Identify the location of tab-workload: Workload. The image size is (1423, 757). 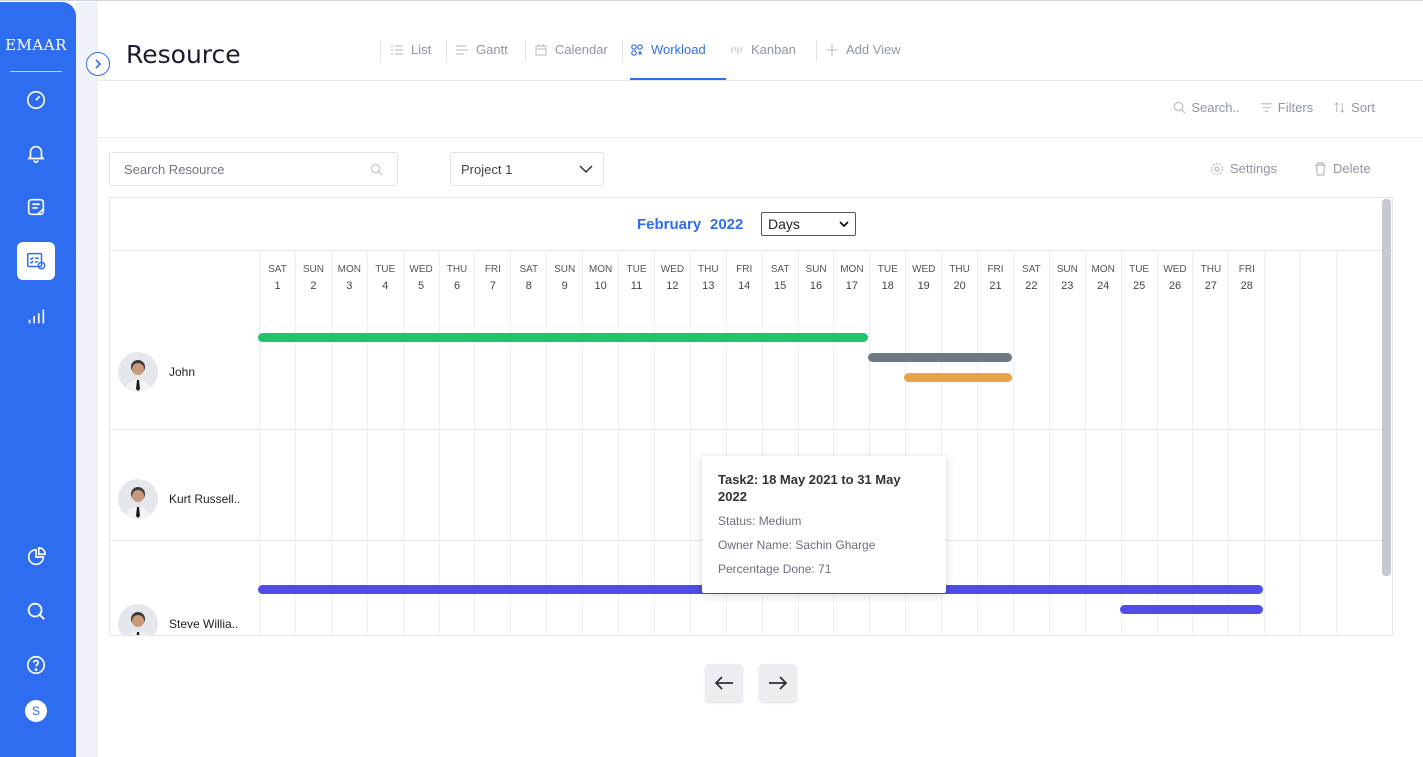
(674, 55).